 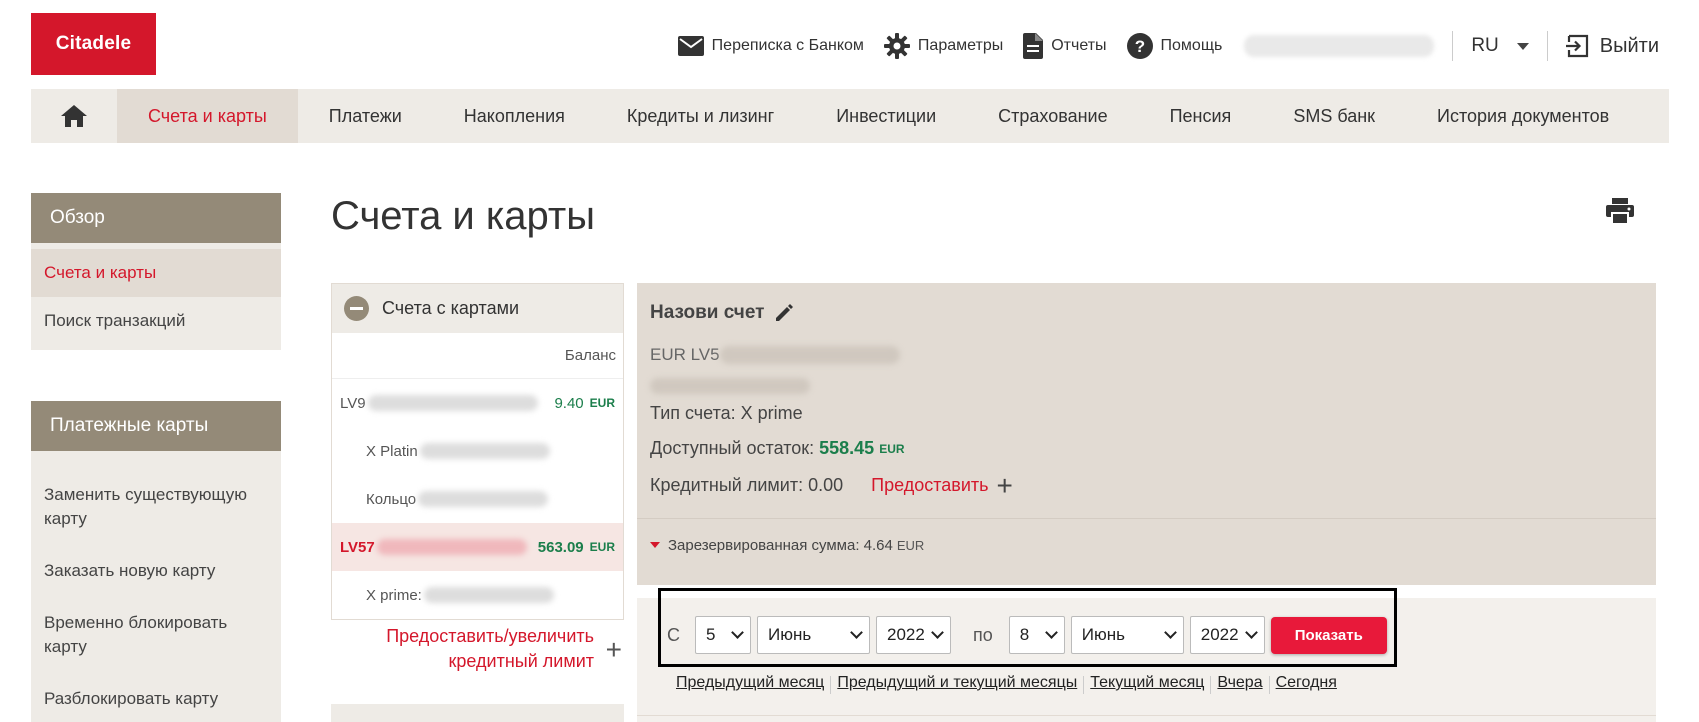 What do you see at coordinates (1079, 45) in the screenshot?
I see `reports-label: Отчеты` at bounding box center [1079, 45].